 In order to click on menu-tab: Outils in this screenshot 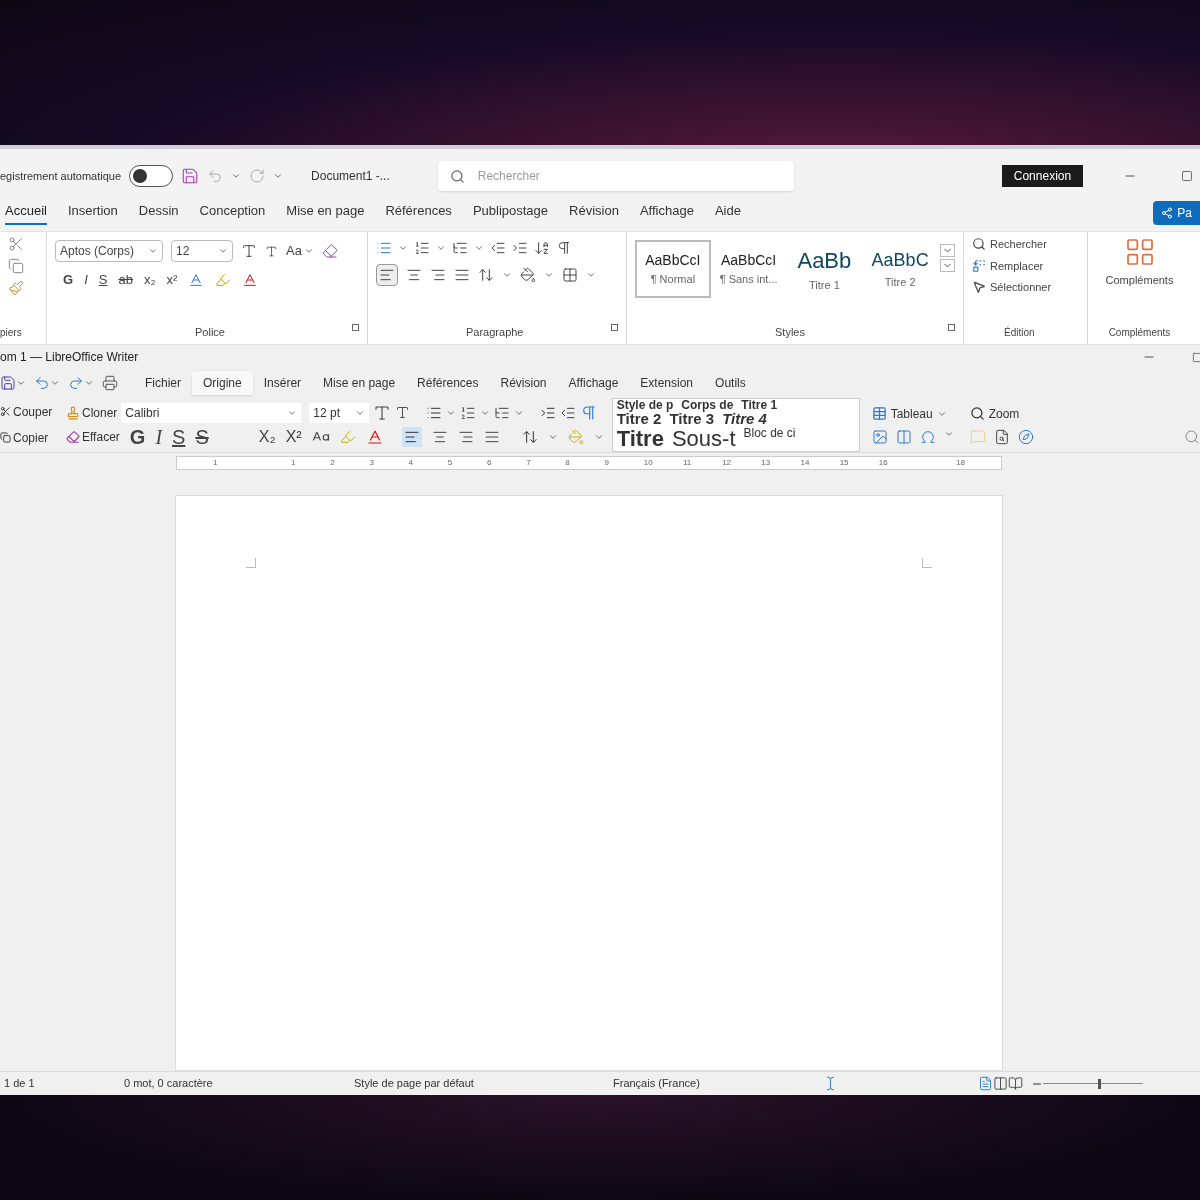, I will do `click(730, 383)`.